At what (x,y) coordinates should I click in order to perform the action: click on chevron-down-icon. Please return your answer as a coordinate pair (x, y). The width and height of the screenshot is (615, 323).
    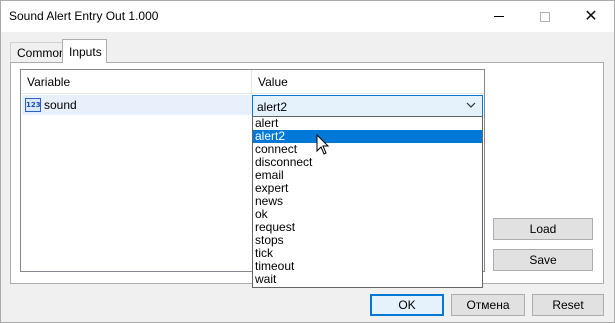
    Looking at the image, I should click on (471, 105).